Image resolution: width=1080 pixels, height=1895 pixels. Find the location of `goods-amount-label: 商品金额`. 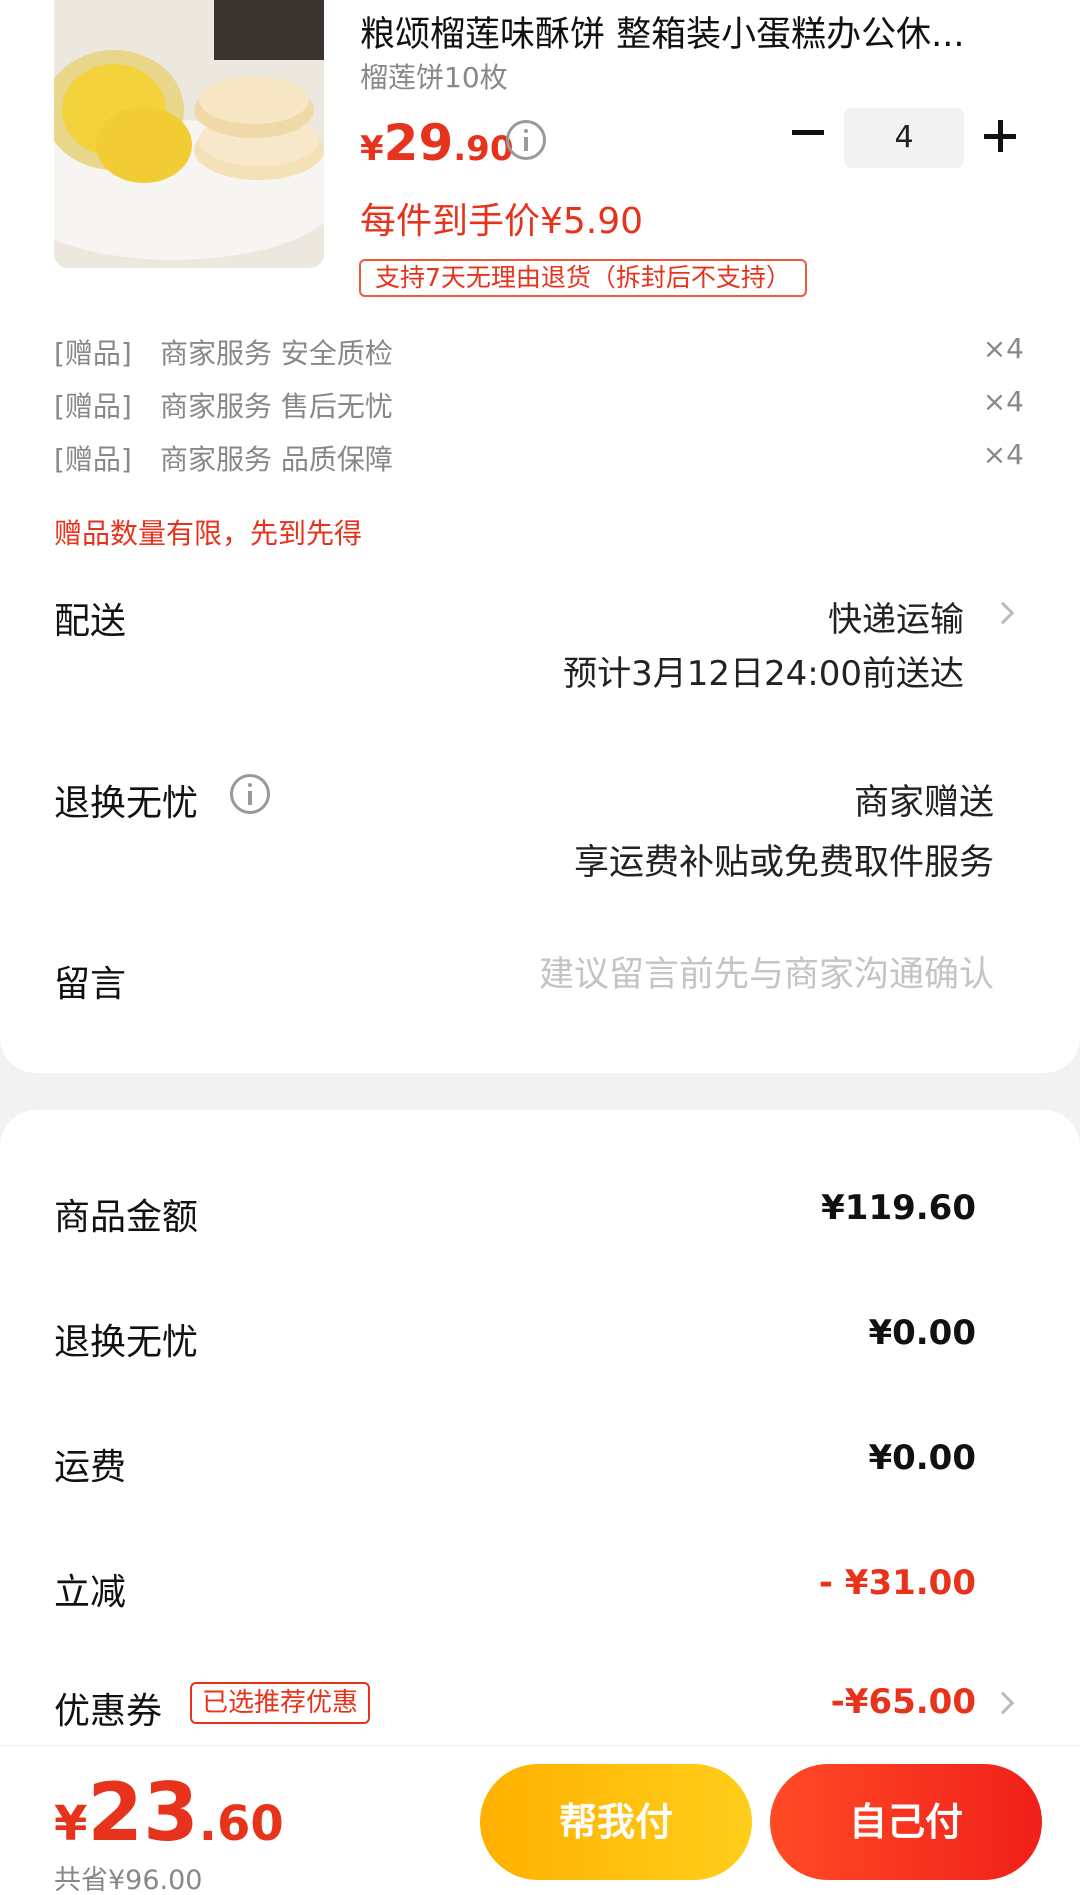

goods-amount-label: 商品金额 is located at coordinates (126, 1217).